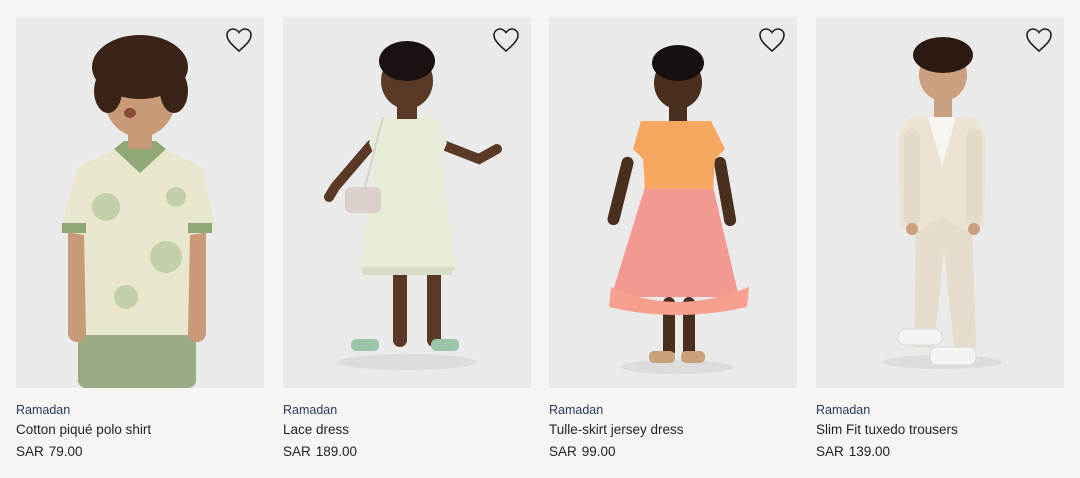 The height and width of the screenshot is (478, 1080). Describe the element at coordinates (940, 430) in the screenshot. I see `product-name: Slim Fit tuxedo trousers` at that location.